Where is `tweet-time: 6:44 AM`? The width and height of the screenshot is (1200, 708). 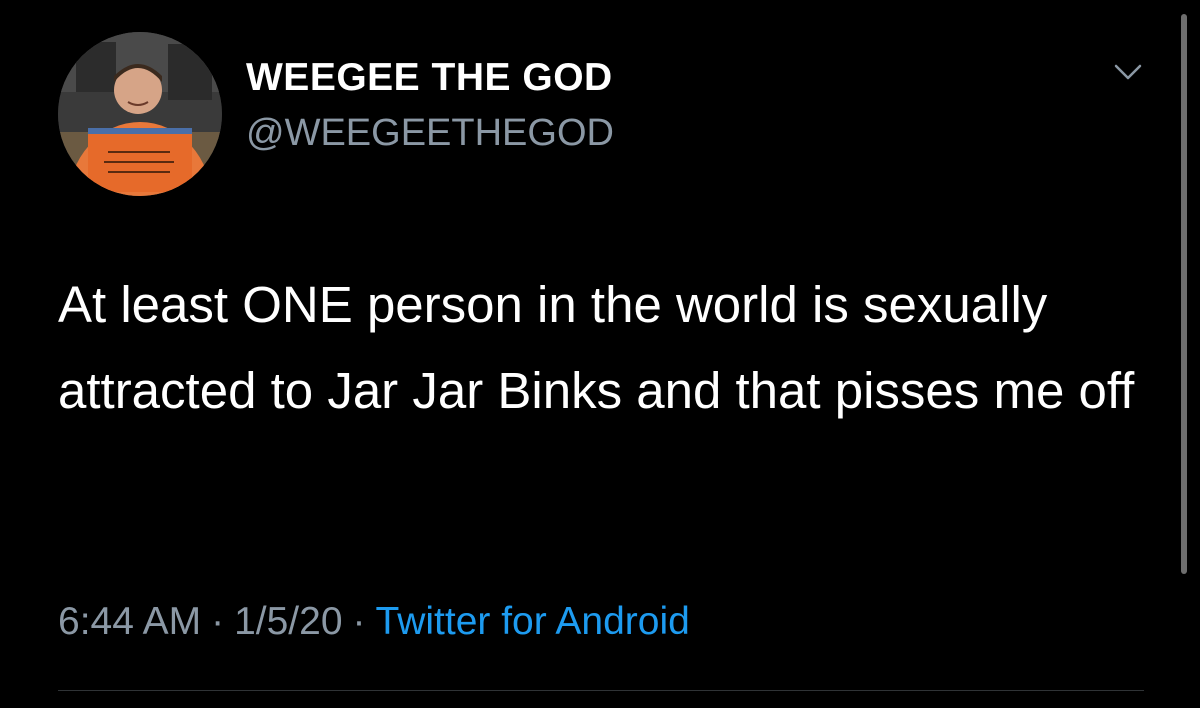
tweet-time: 6:44 AM is located at coordinates (129, 621).